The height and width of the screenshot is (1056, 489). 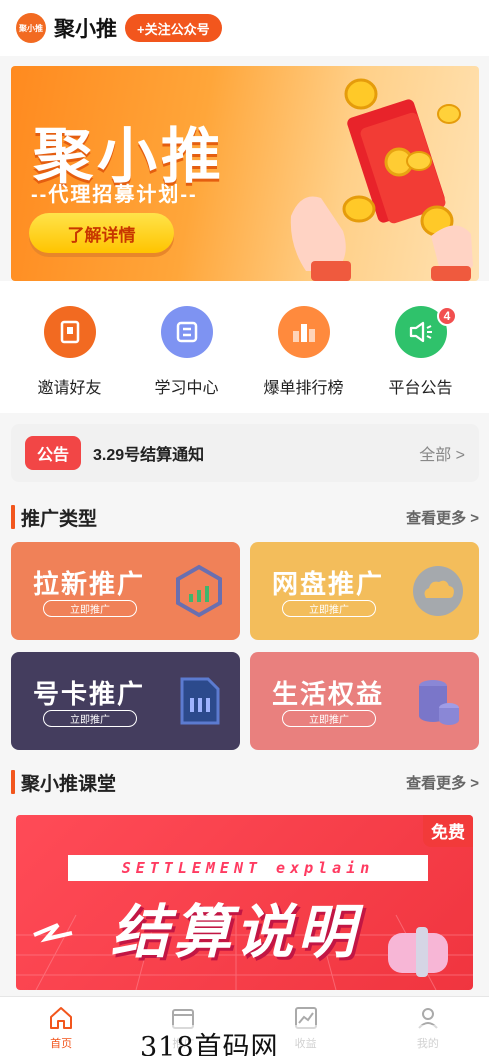 What do you see at coordinates (200, 701) in the screenshot?
I see `sim-card-icon` at bounding box center [200, 701].